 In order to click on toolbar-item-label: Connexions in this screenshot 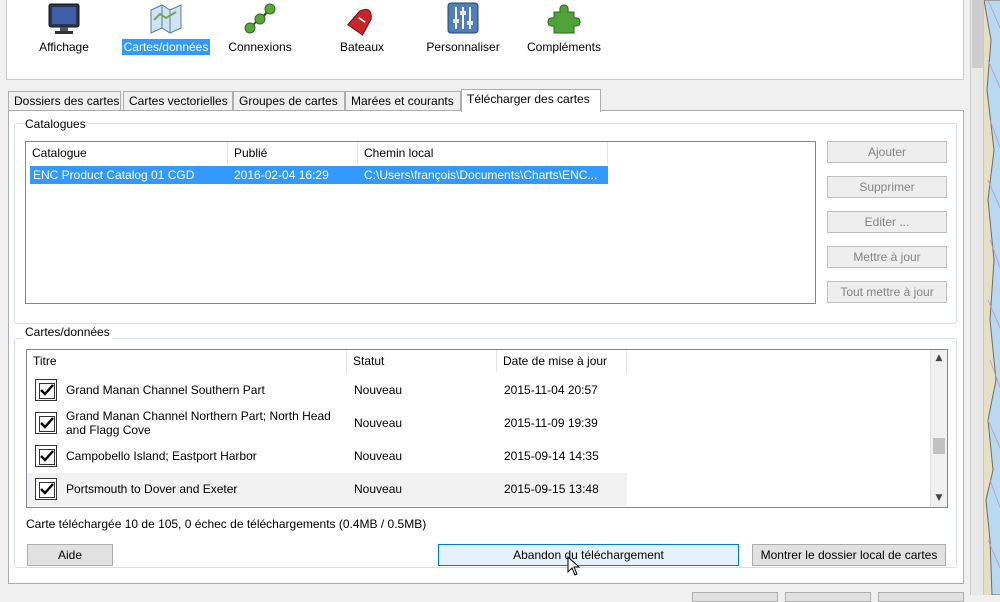, I will do `click(260, 47)`.